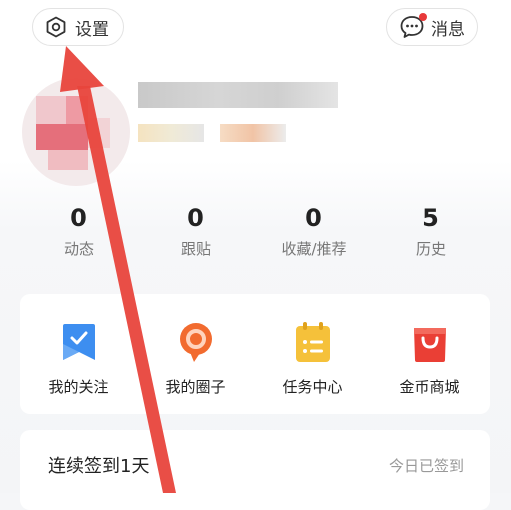  Describe the element at coordinates (429, 387) in the screenshot. I see `shortcut-label: 金币商城` at that location.